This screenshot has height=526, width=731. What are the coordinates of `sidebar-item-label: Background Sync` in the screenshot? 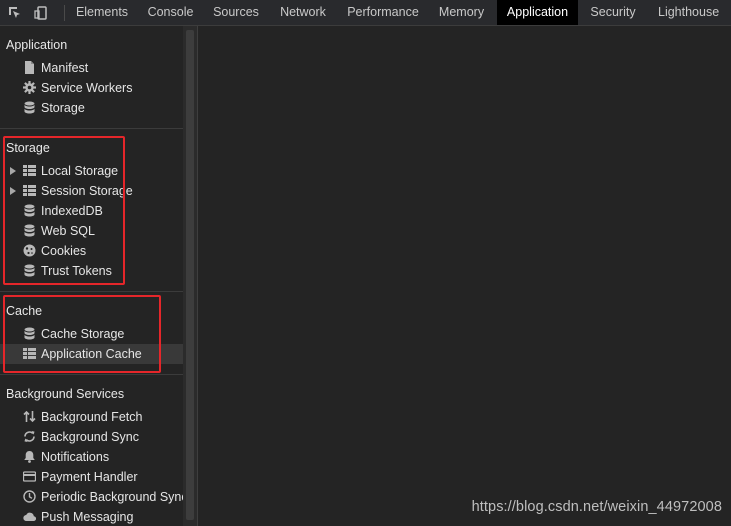 It's located at (90, 437).